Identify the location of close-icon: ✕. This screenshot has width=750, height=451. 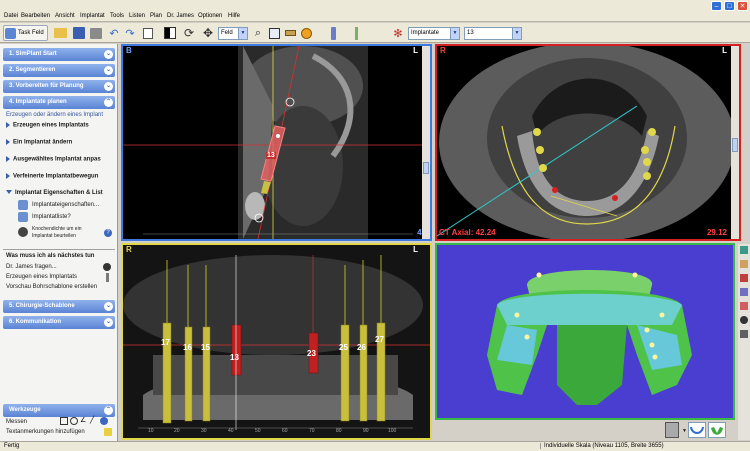
(742, 6).